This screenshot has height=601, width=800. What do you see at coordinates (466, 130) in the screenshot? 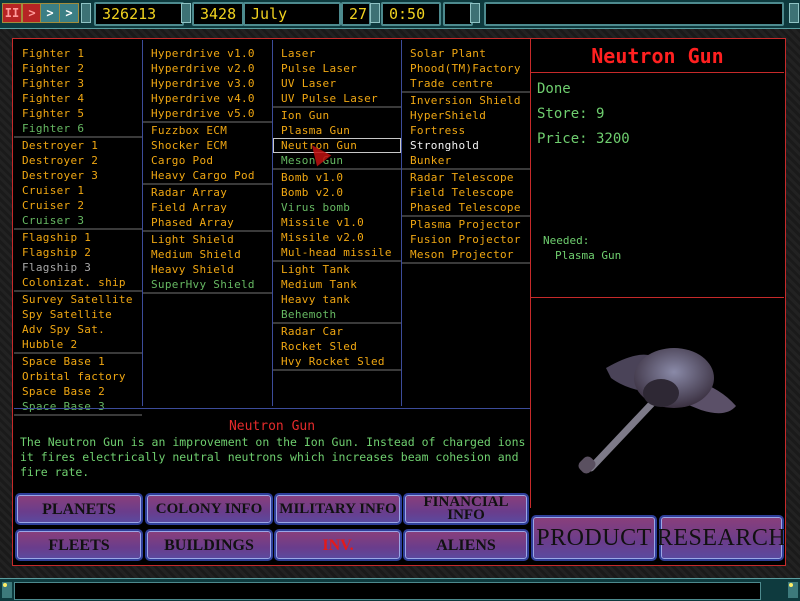
I see `invention-item: Fortress` at bounding box center [466, 130].